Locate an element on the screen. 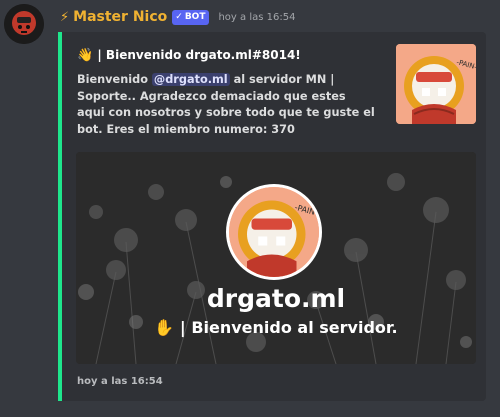  check-icon: ✓ is located at coordinates (179, 16).